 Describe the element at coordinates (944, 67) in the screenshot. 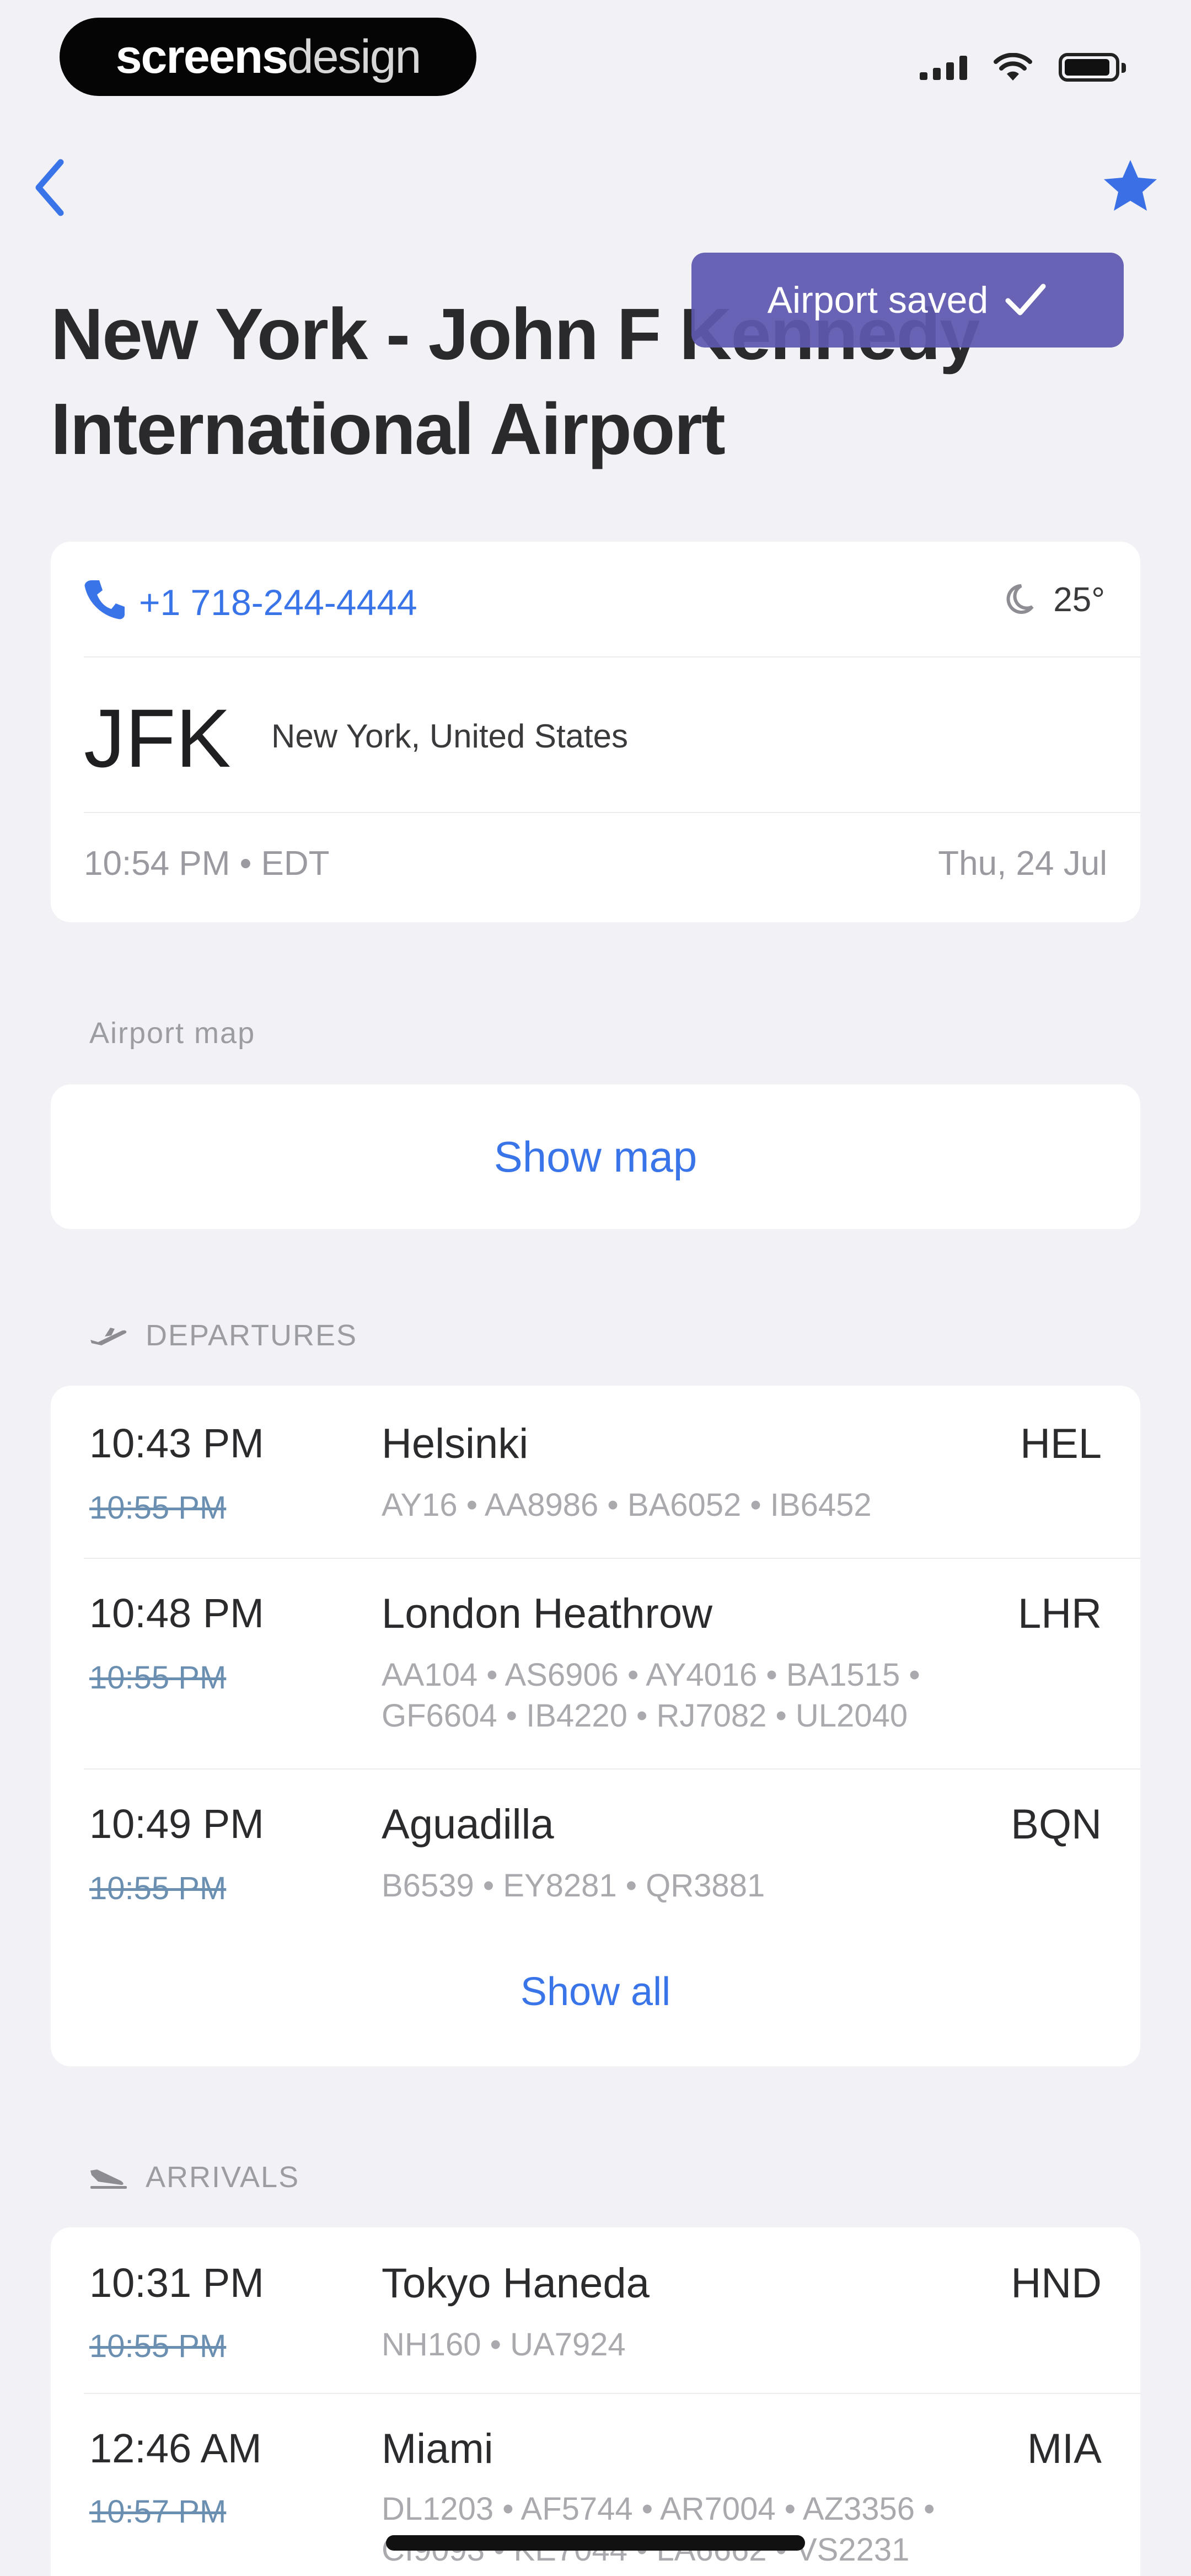

I see `signal-icon` at that location.